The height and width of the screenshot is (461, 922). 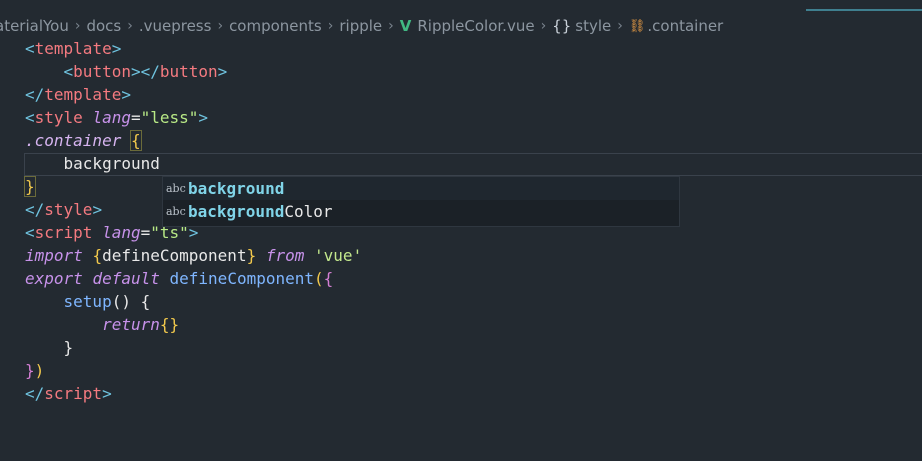 I want to click on breadcrumb-item-docs: docs, so click(x=103, y=26).